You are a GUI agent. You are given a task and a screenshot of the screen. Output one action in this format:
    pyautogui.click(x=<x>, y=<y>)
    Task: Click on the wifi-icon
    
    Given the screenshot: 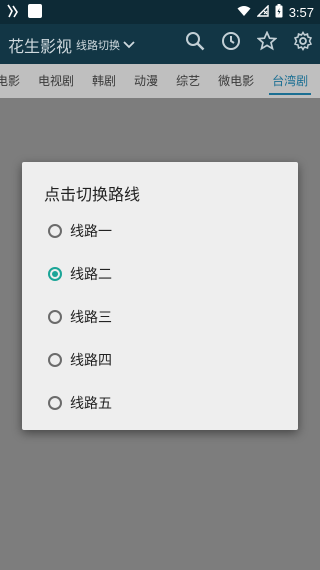 What is the action you would take?
    pyautogui.click(x=244, y=12)
    